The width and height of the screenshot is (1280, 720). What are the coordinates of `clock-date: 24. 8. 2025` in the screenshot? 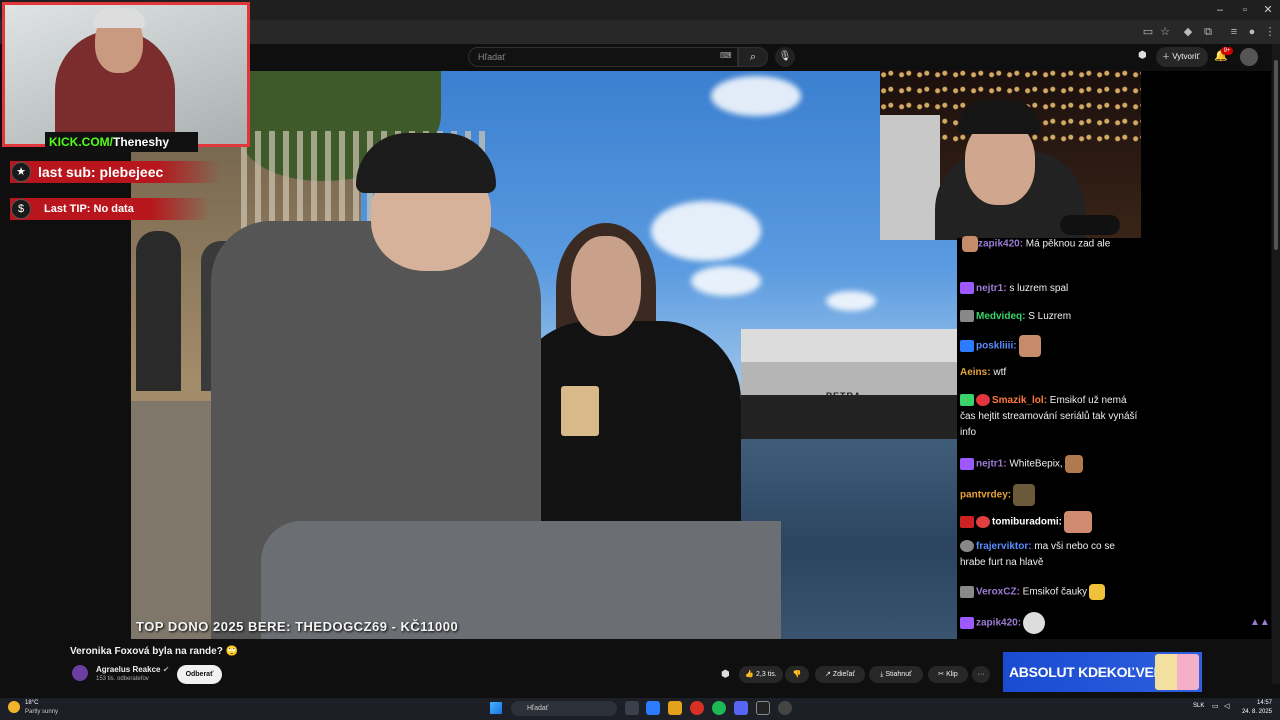 It's located at (1256, 712).